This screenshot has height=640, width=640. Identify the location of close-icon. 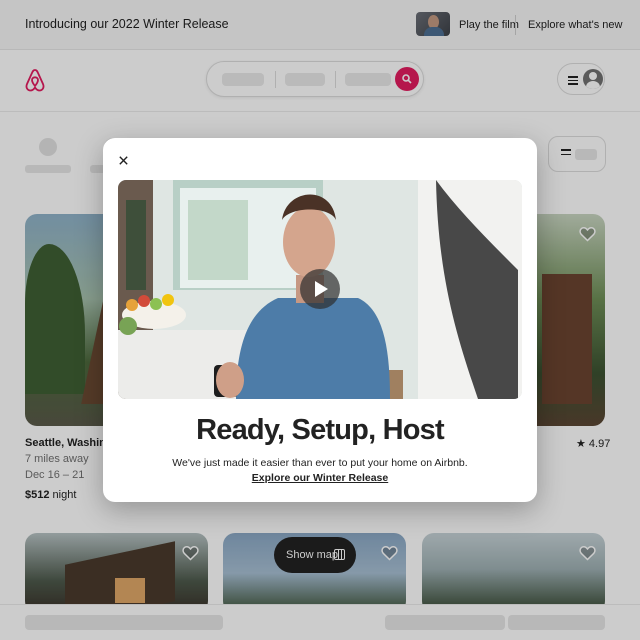
(123, 160).